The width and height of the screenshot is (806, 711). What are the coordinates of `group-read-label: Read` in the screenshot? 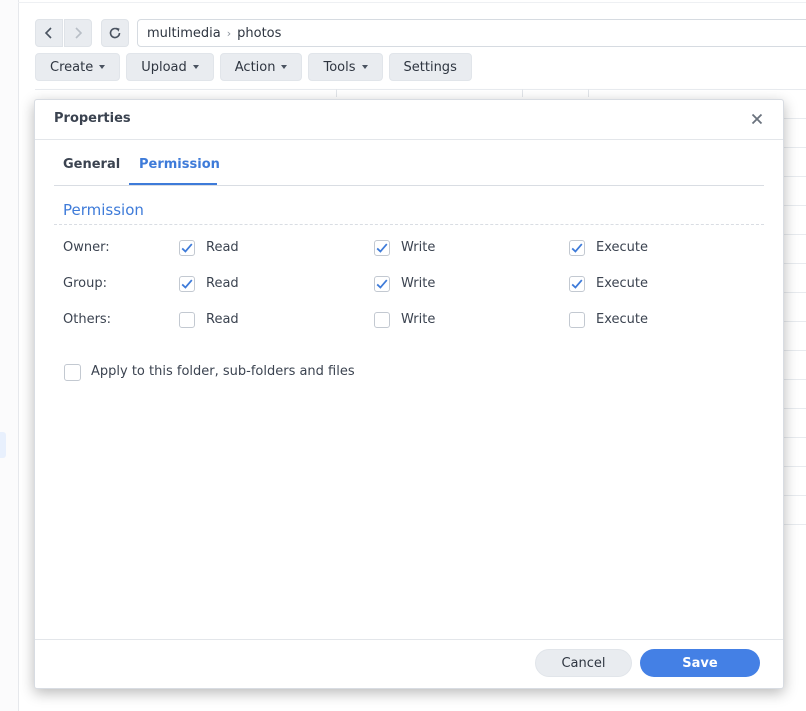 It's located at (222, 283).